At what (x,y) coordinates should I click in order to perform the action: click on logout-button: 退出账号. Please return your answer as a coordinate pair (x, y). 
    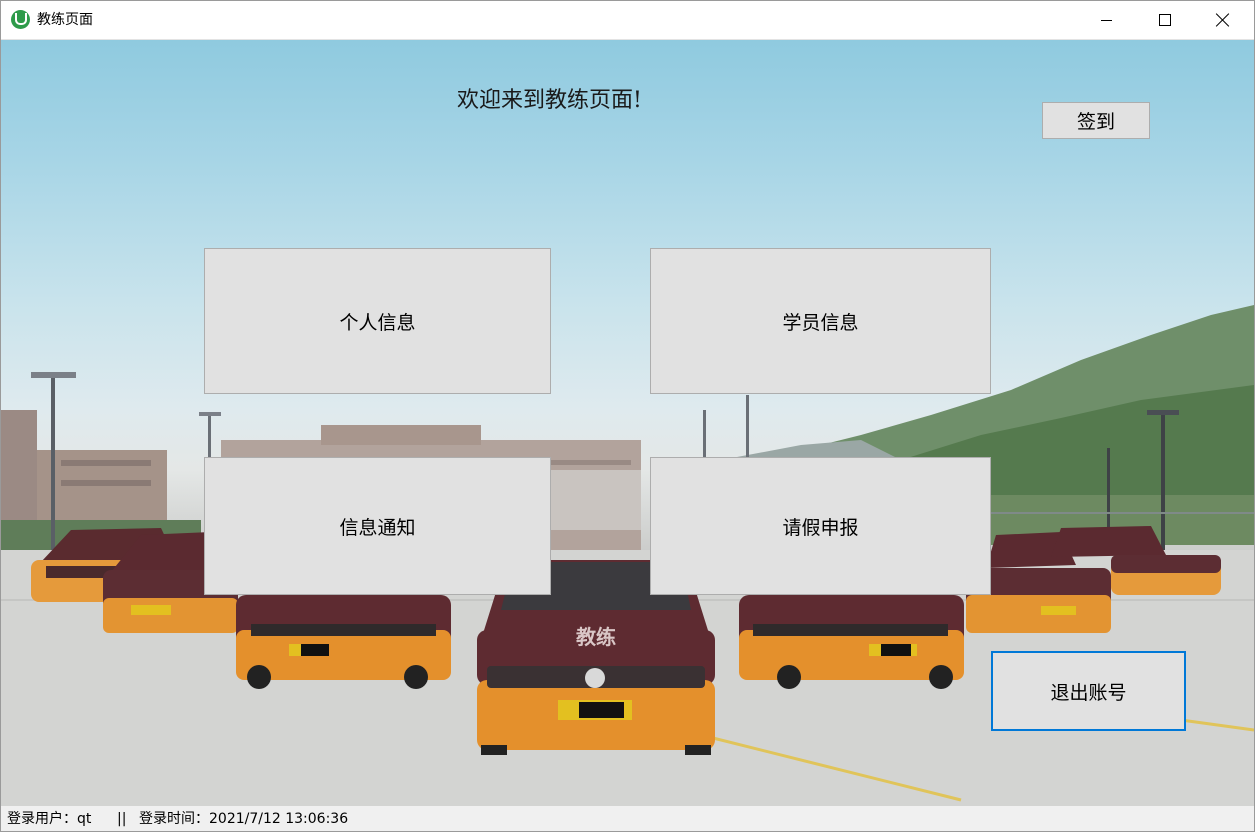
    Looking at the image, I should click on (1088, 691).